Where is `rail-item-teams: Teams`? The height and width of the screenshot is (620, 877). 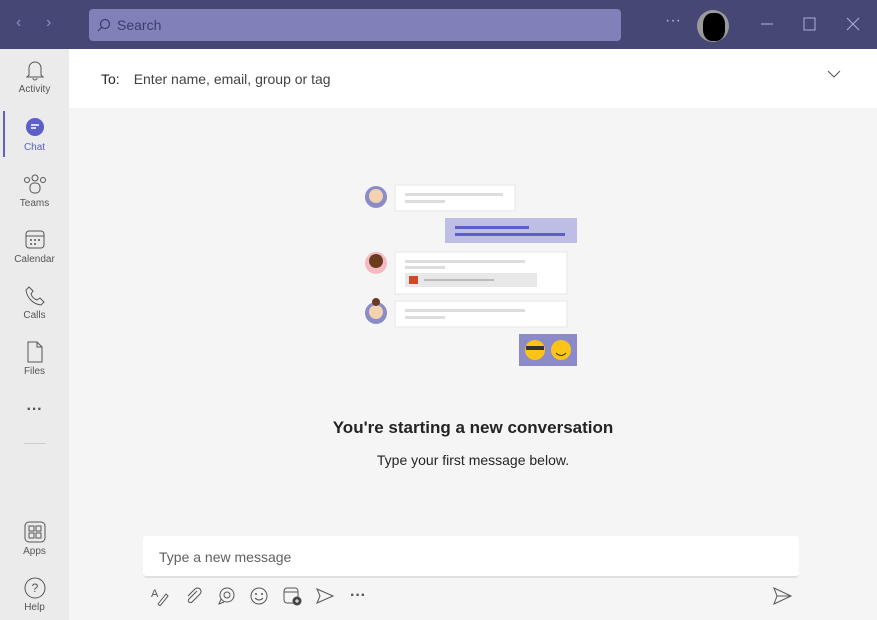 rail-item-teams: Teams is located at coordinates (34, 191).